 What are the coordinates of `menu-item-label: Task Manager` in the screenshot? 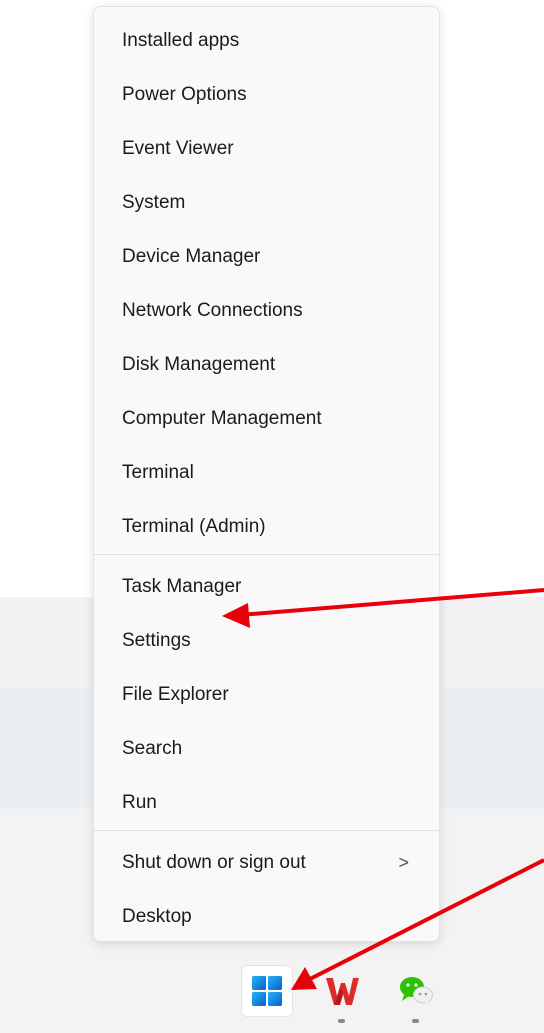 It's located at (182, 586).